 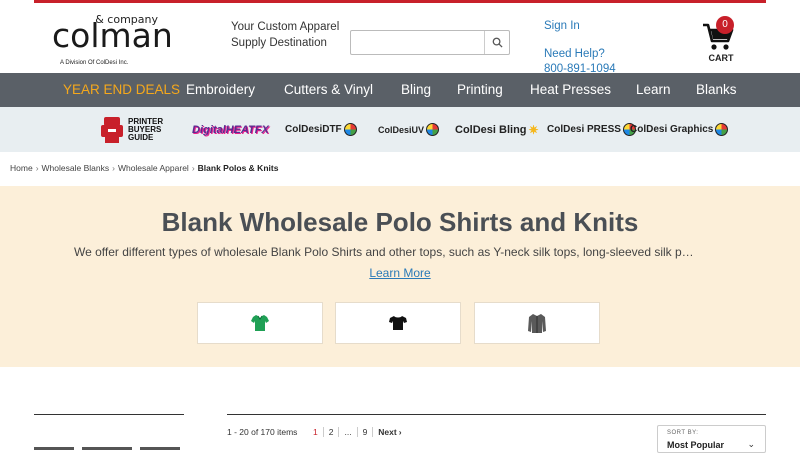 What do you see at coordinates (366, 432) in the screenshot?
I see `page-9: 9` at bounding box center [366, 432].